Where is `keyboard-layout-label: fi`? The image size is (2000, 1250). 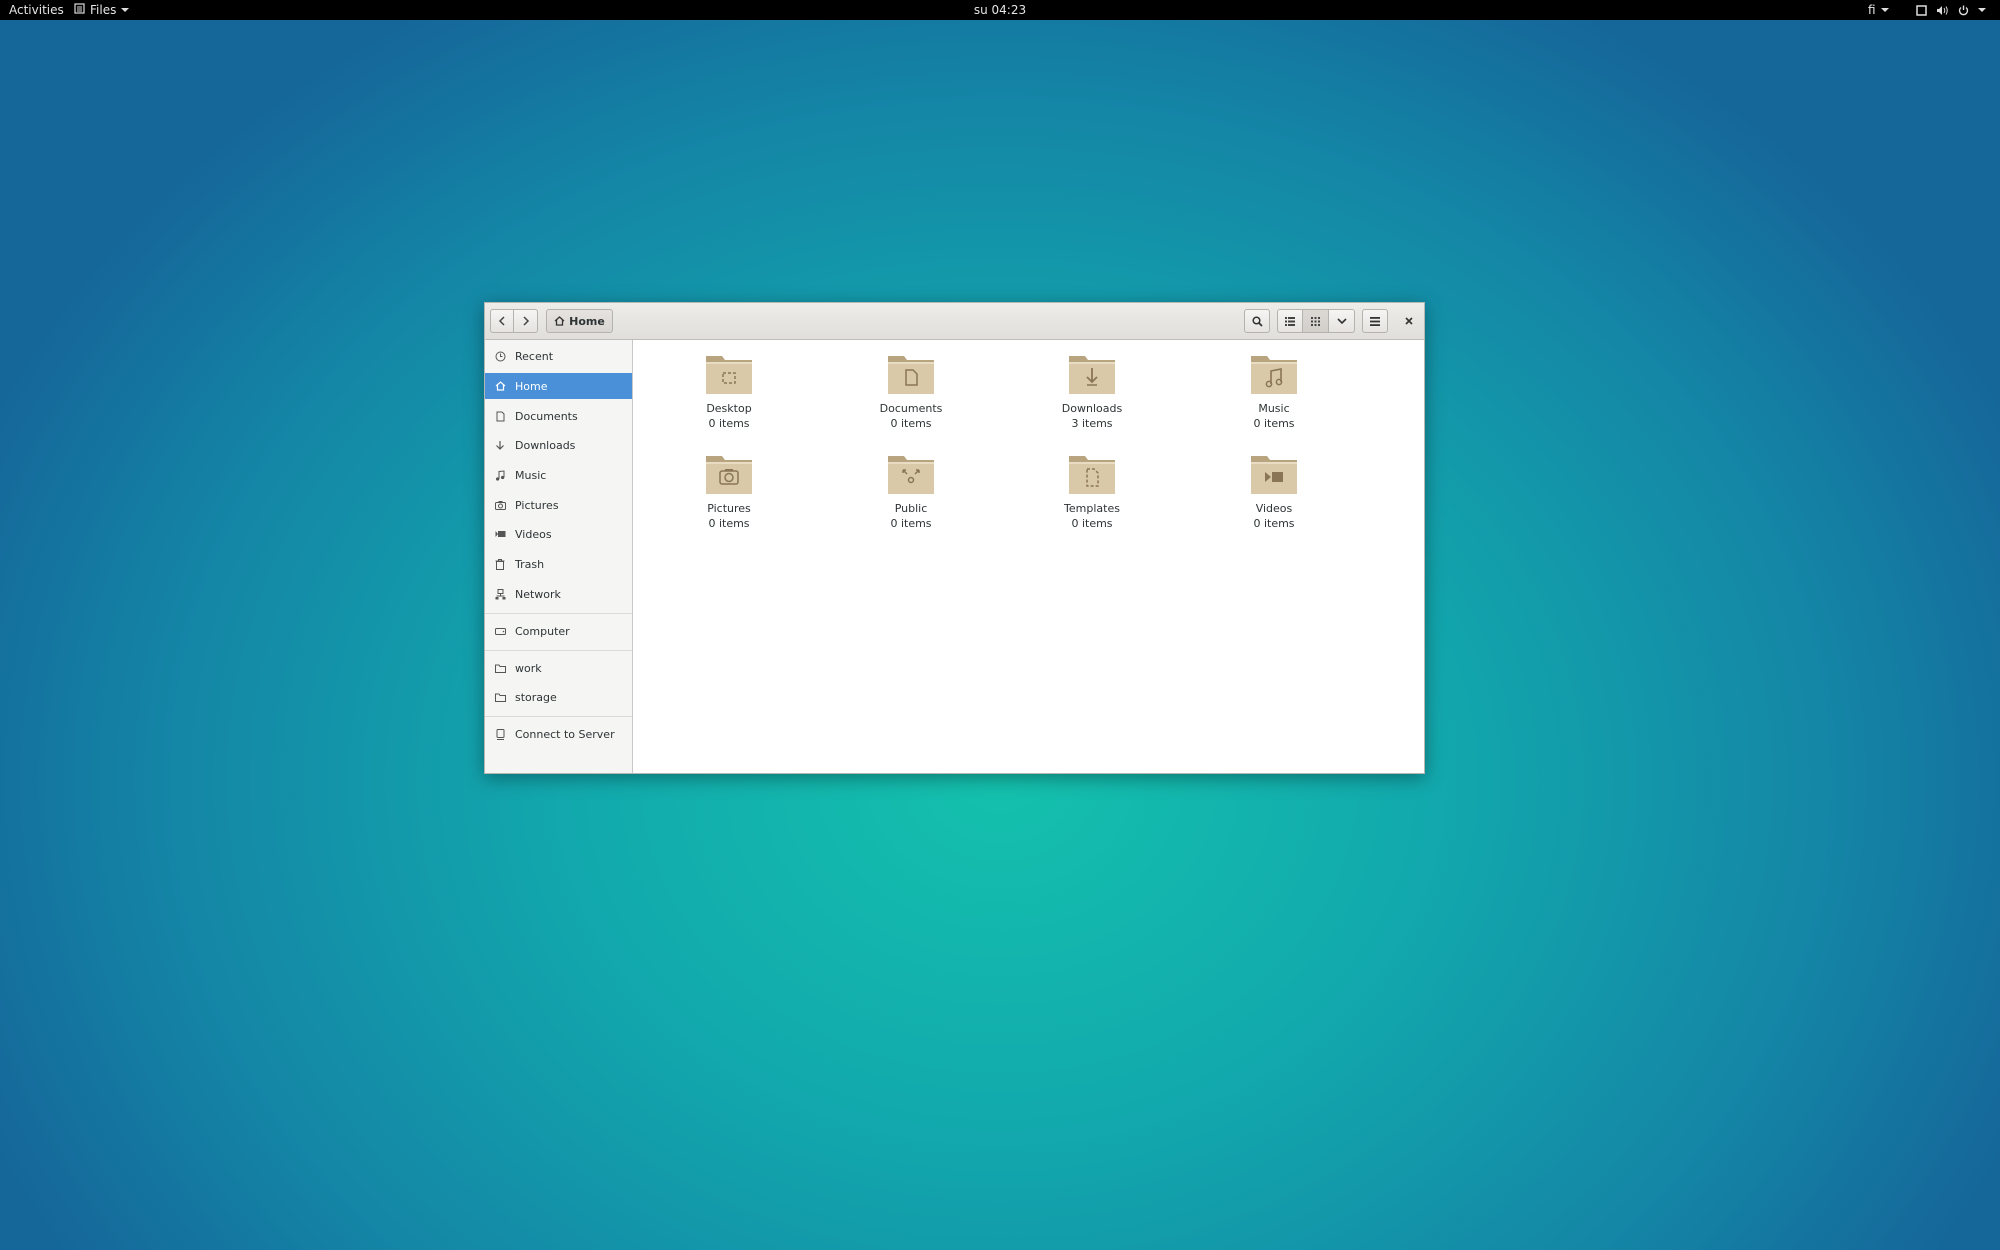
keyboard-layout-label: fi is located at coordinates (1872, 10).